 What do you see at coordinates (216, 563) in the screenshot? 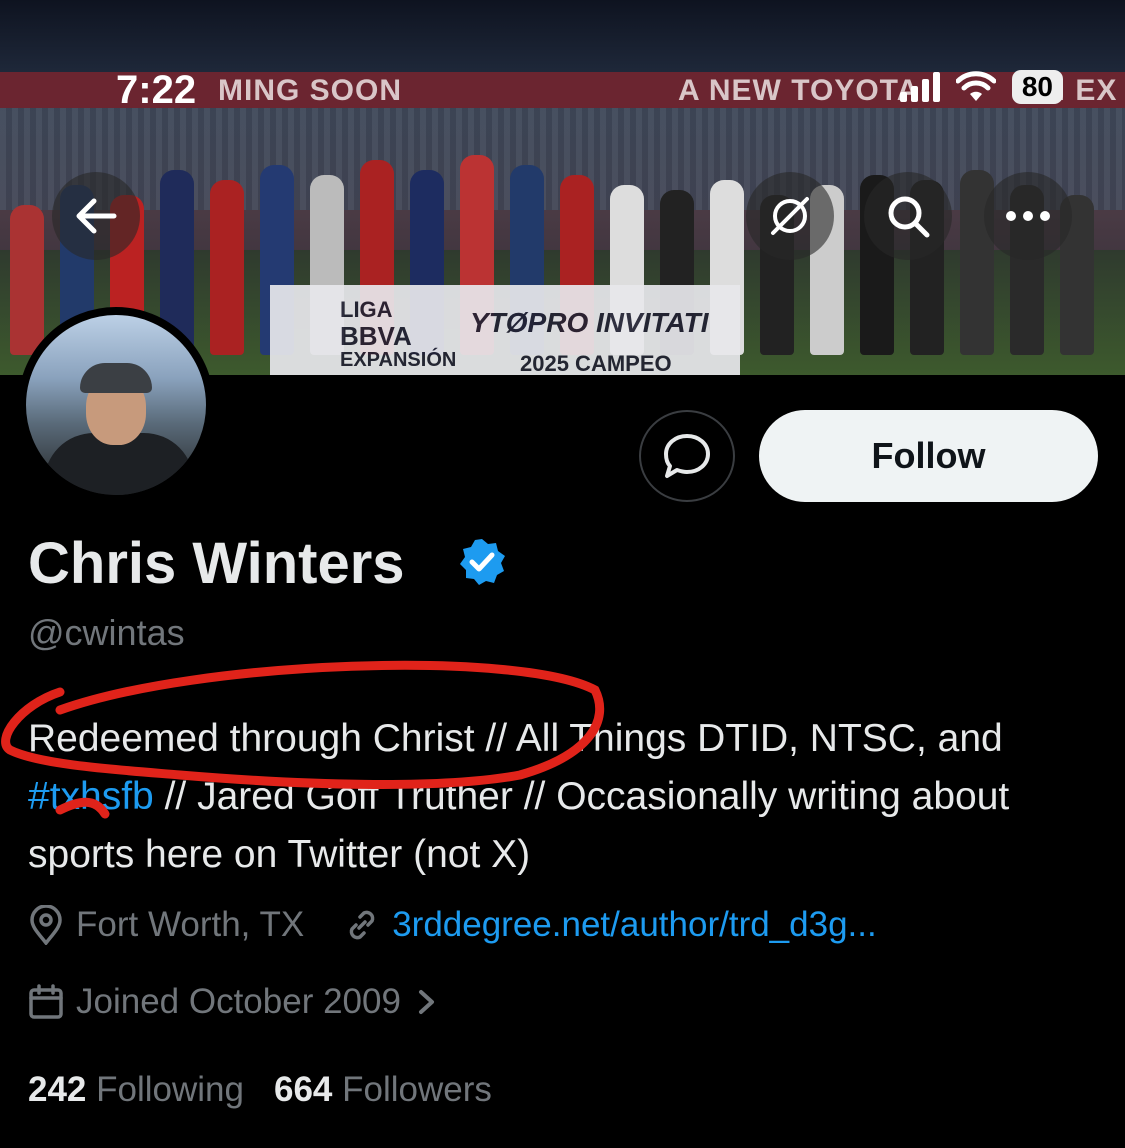
I see `profile-display-name: Chris Winters` at bounding box center [216, 563].